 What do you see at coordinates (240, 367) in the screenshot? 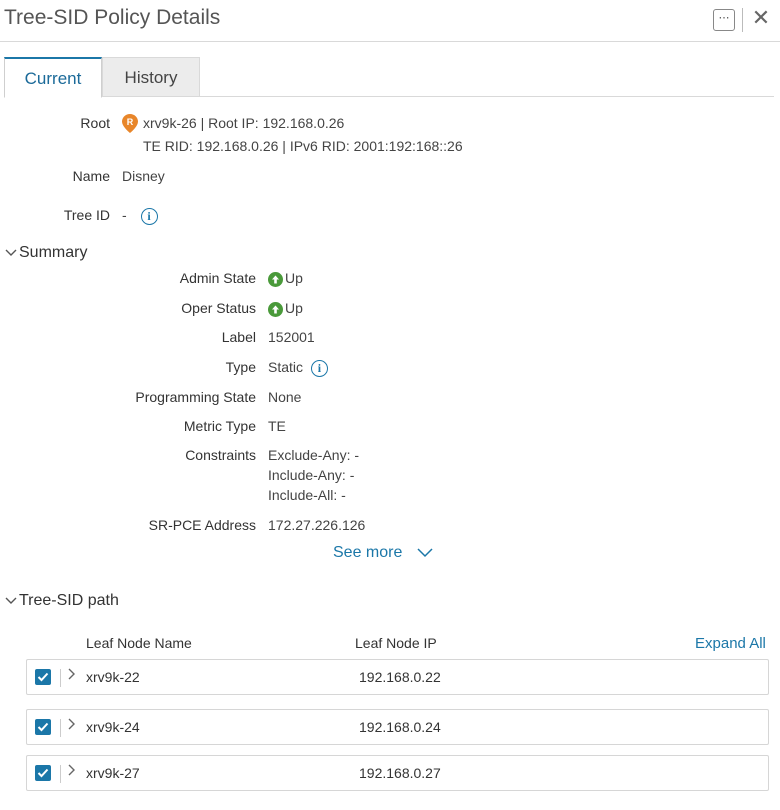
I see `type-label: Type` at bounding box center [240, 367].